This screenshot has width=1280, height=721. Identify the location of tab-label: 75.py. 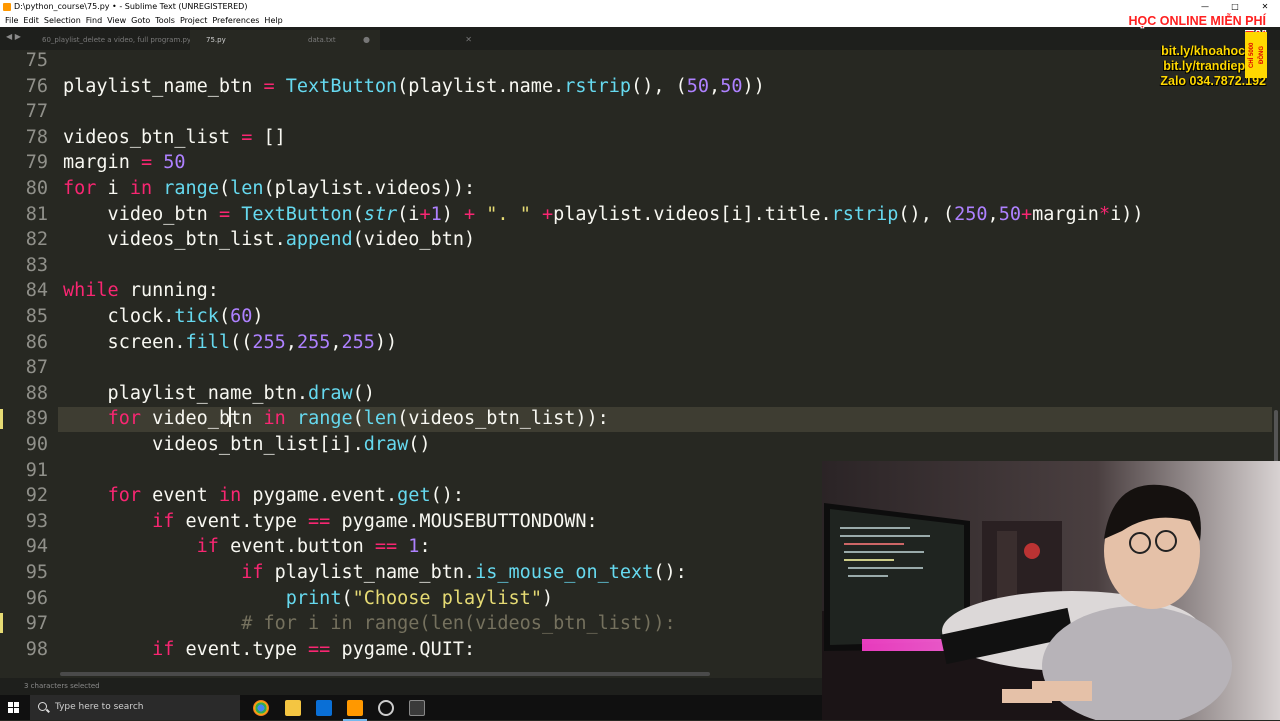
(216, 40).